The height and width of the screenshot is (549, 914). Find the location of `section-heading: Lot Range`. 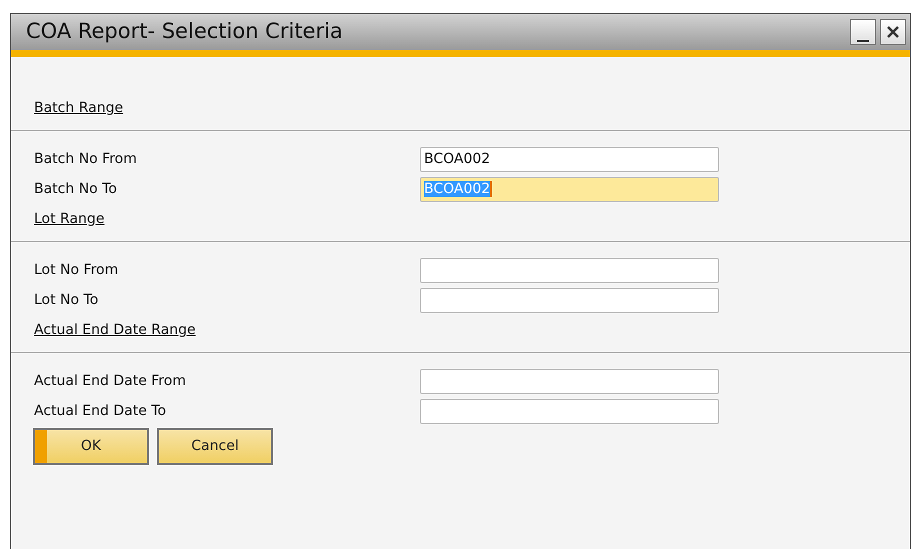

section-heading: Lot Range is located at coordinates (70, 219).